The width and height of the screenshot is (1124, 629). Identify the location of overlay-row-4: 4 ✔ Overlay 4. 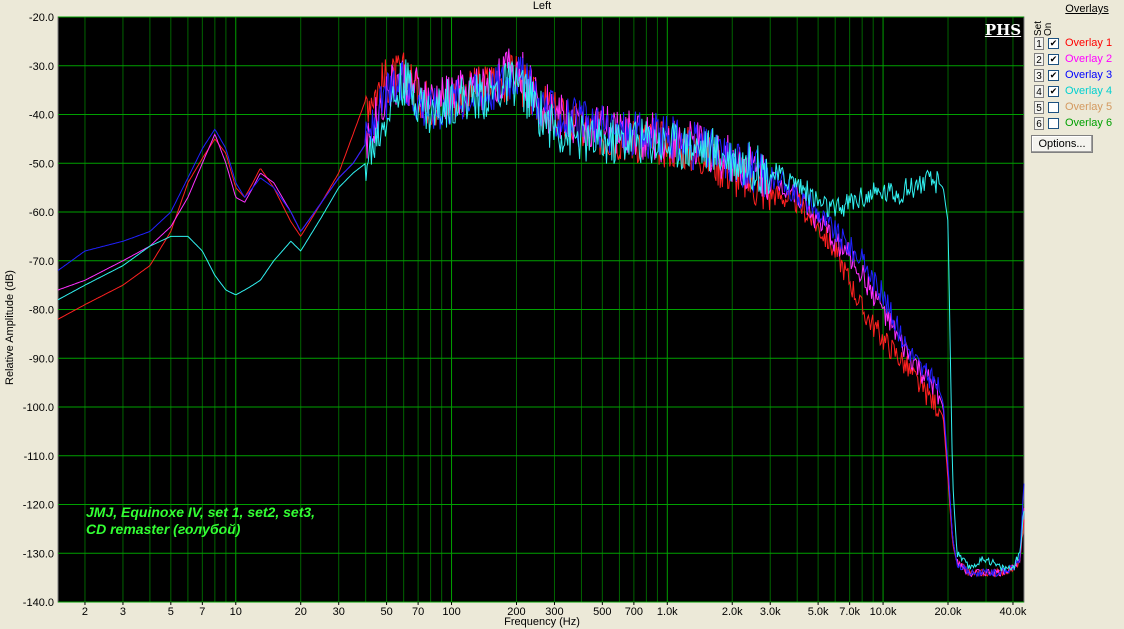
(1078, 92).